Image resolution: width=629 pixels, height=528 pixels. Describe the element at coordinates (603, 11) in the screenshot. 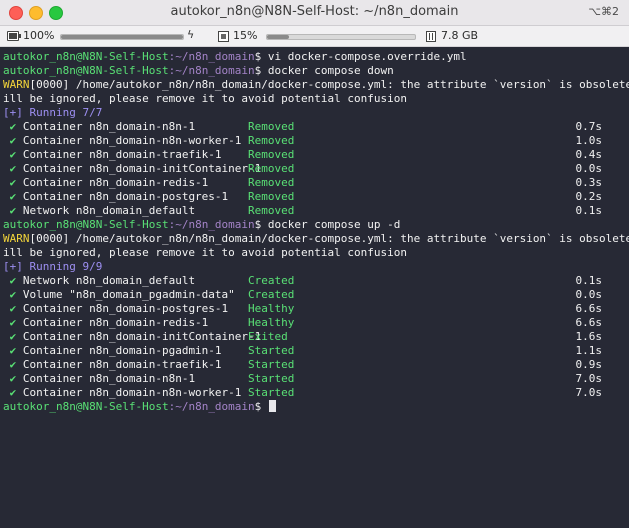

I see `window-shortcut: ⌥⌘2` at that location.